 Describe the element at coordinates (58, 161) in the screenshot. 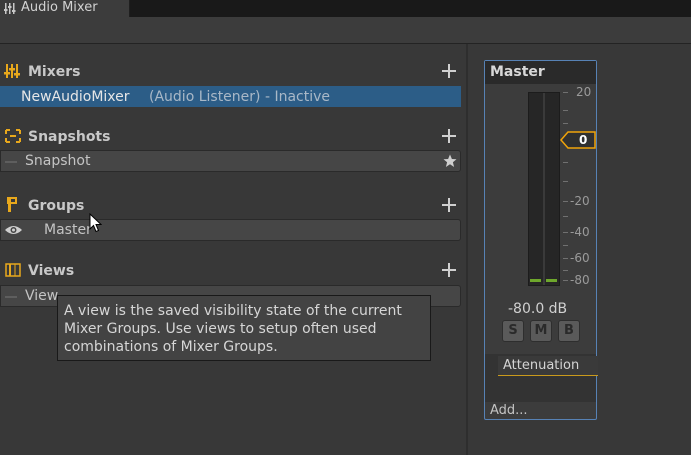

I see `snapshot-name: Snapshot` at that location.